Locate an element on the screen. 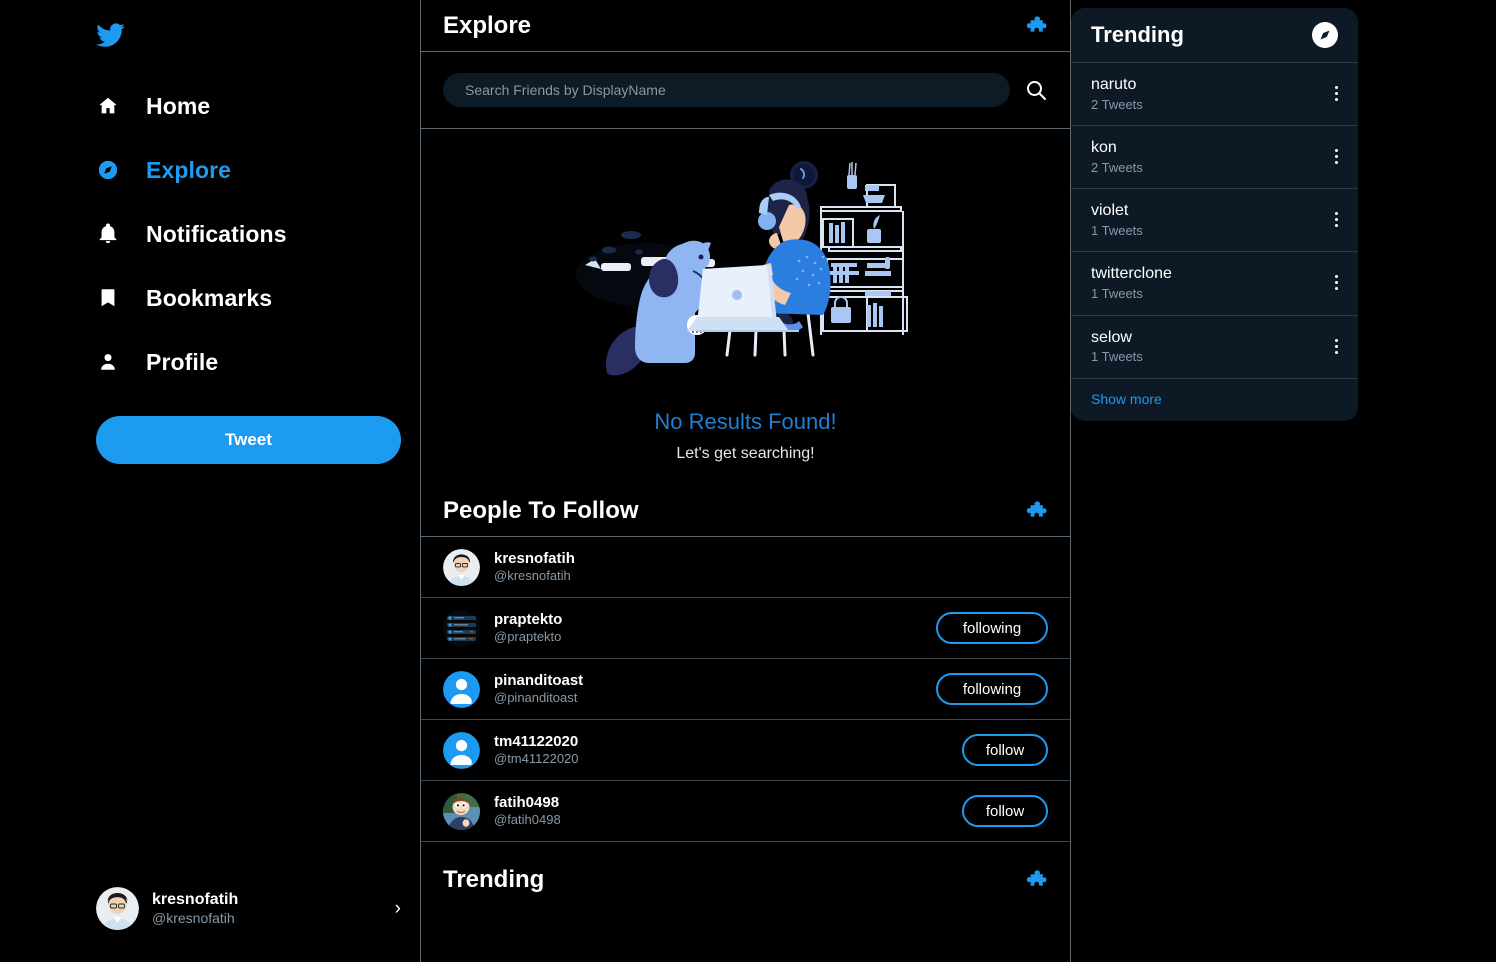 The width and height of the screenshot is (1496, 962). people-to-follow-title: People To Follow is located at coordinates (541, 510).